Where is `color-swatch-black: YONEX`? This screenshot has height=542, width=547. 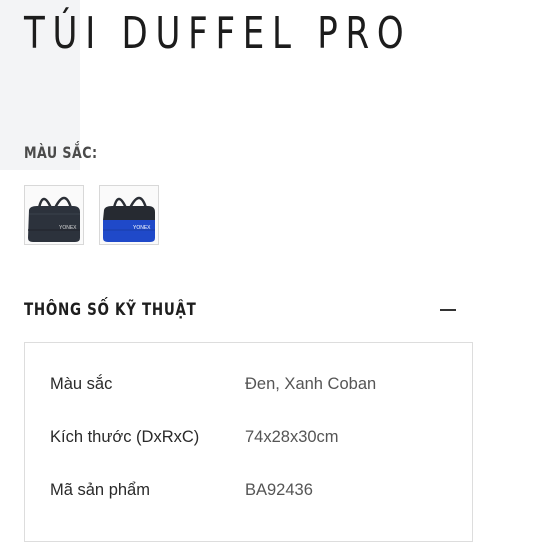
color-swatch-black: YONEX is located at coordinates (54, 215).